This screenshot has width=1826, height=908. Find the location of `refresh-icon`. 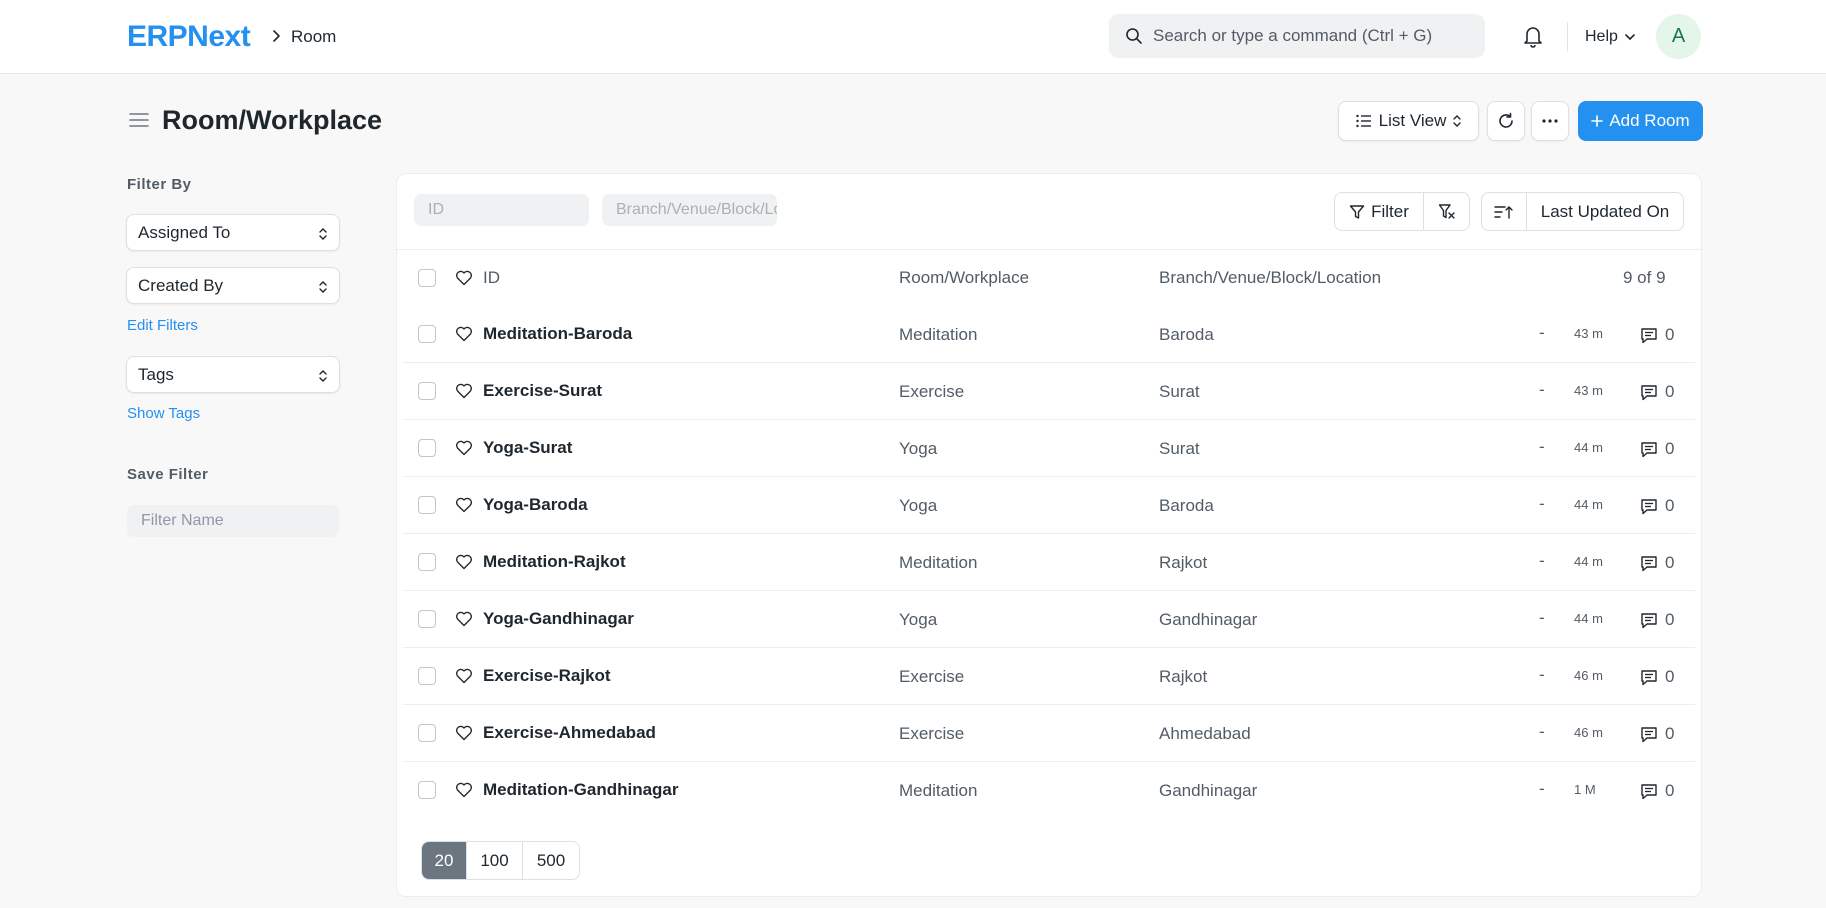

refresh-icon is located at coordinates (1506, 120).